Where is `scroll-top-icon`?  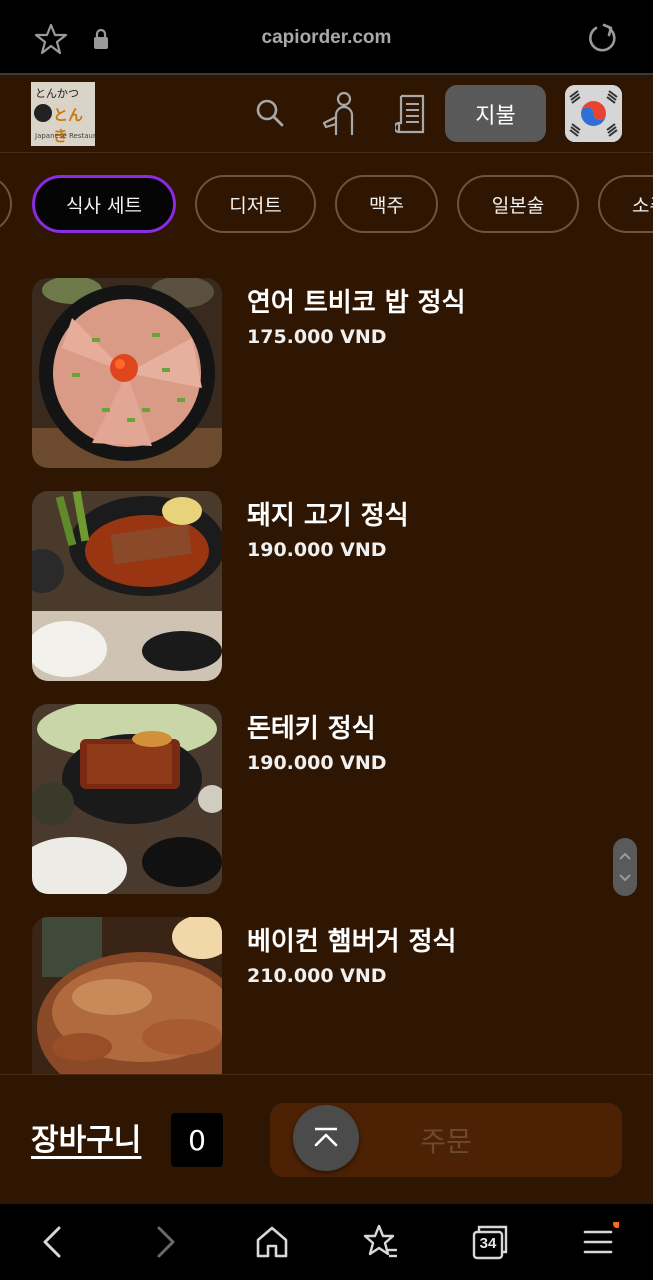 scroll-top-icon is located at coordinates (326, 1137).